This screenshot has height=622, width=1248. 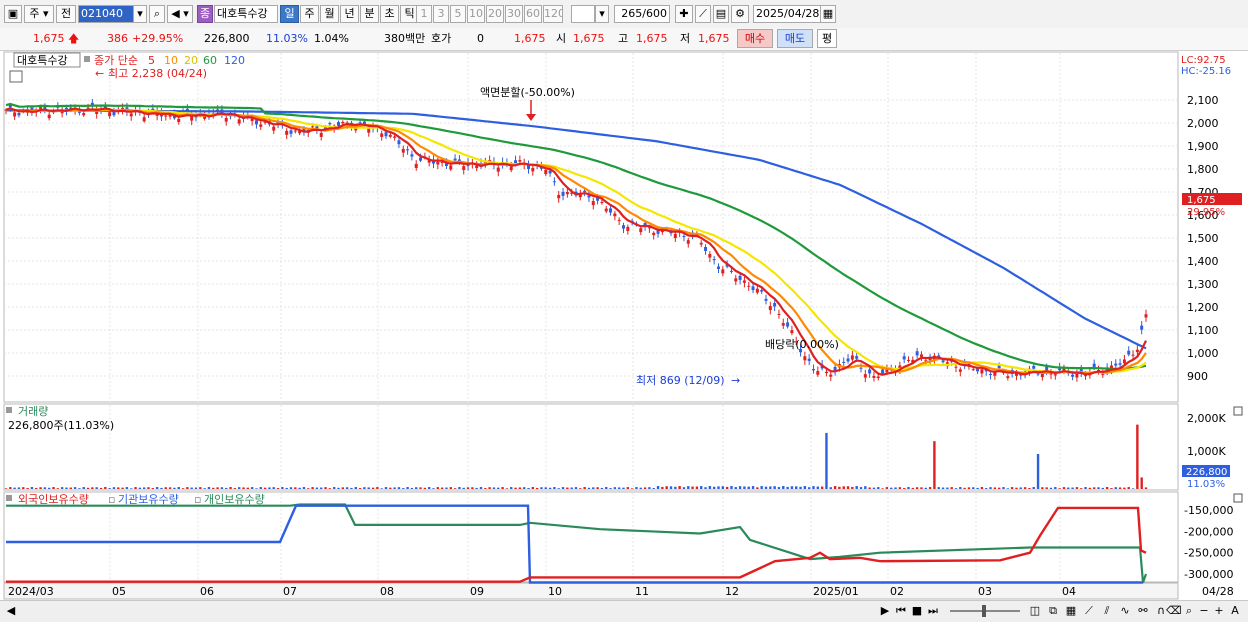 What do you see at coordinates (721, 14) in the screenshot?
I see `save-icon: ▤` at bounding box center [721, 14].